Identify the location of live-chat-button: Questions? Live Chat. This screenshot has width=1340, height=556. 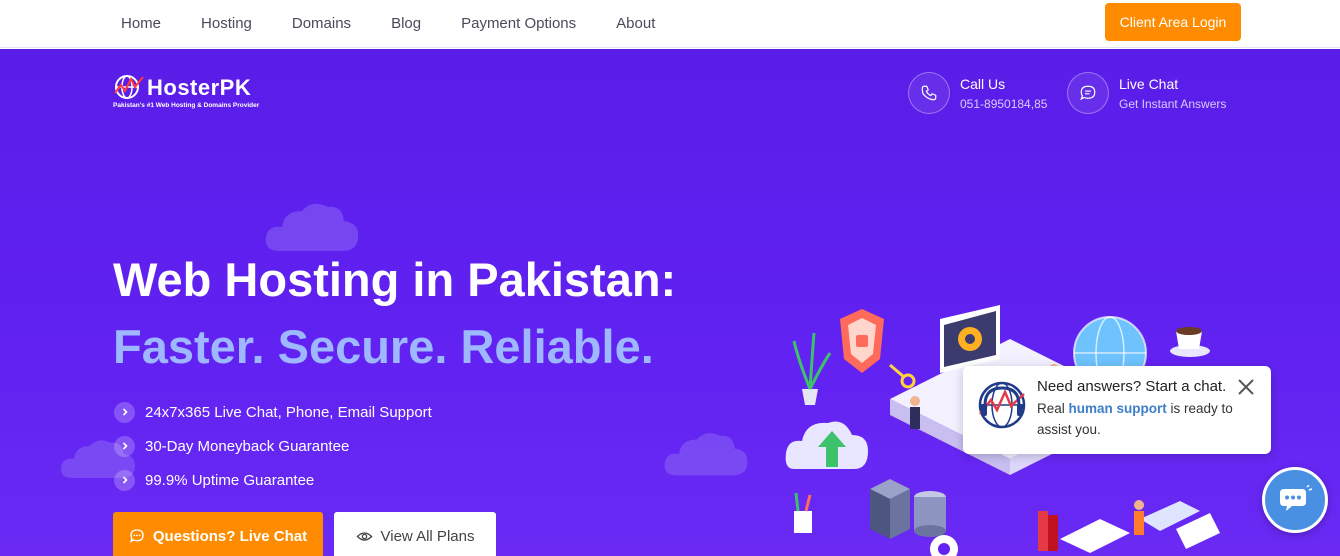
(218, 534).